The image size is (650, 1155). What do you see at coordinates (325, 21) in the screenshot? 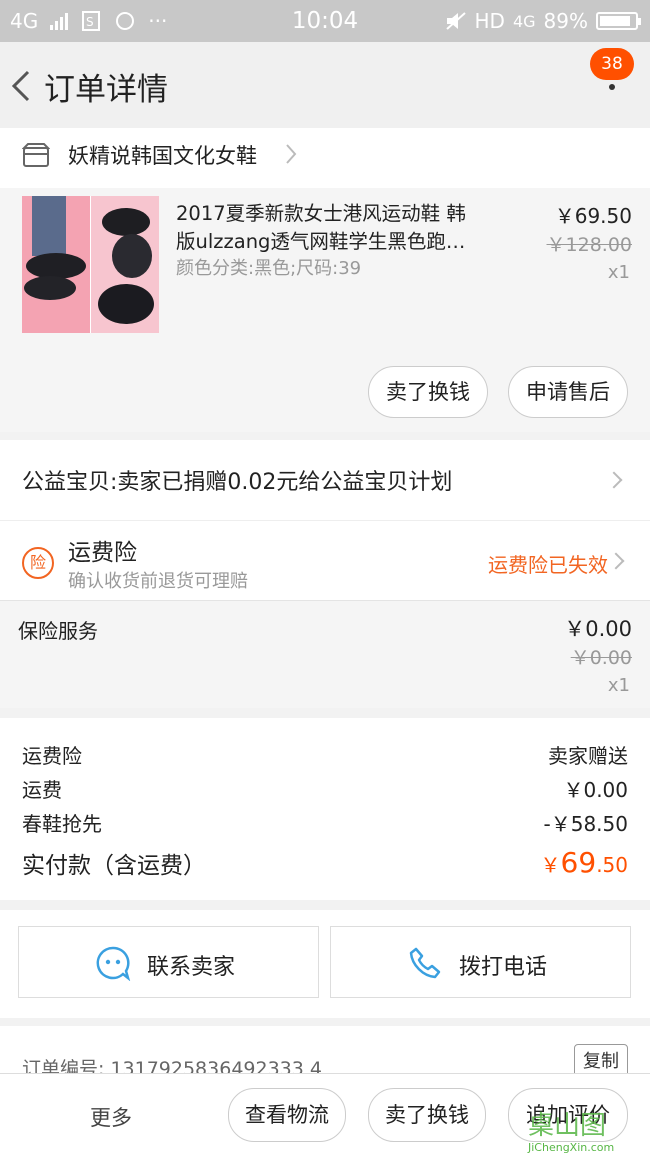
I see `status-bar: 4G S ··· 10:04 HD 4G 89%` at bounding box center [325, 21].